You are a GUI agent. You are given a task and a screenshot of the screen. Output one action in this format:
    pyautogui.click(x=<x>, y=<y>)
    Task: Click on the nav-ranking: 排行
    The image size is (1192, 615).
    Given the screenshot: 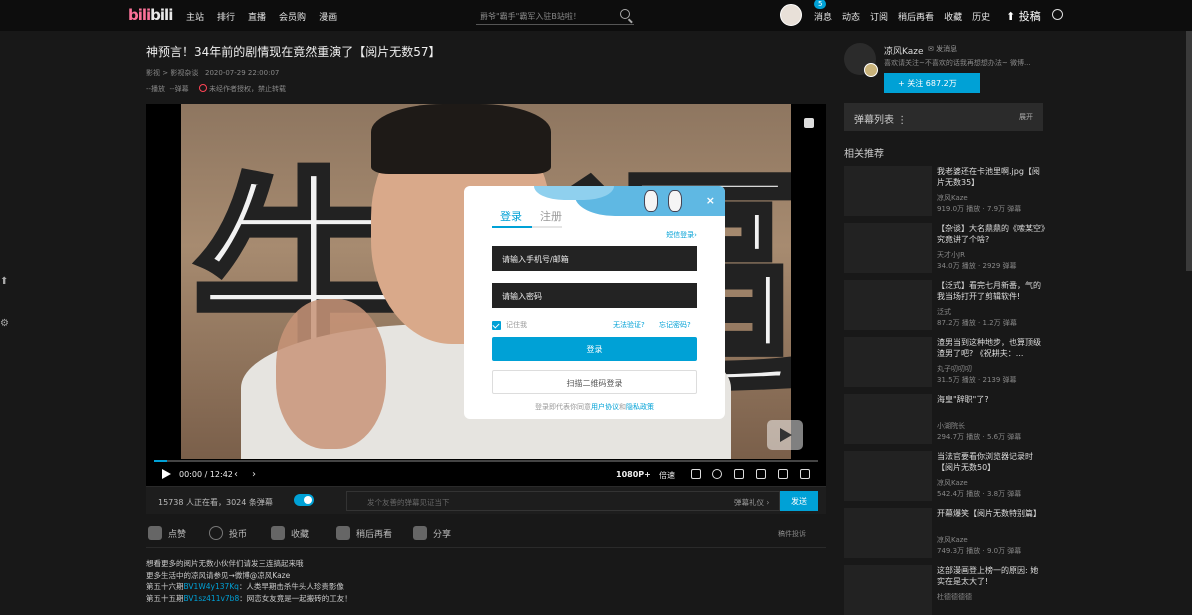 What is the action you would take?
    pyautogui.click(x=226, y=16)
    